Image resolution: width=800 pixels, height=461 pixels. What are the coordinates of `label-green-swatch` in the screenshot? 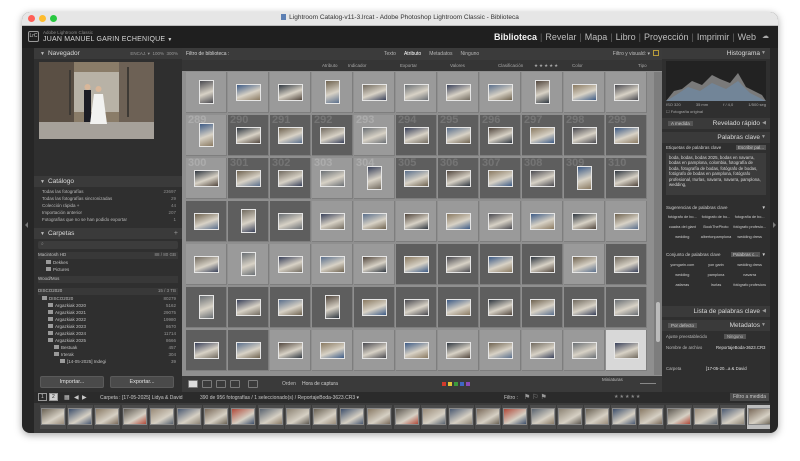 It's located at (456, 384).